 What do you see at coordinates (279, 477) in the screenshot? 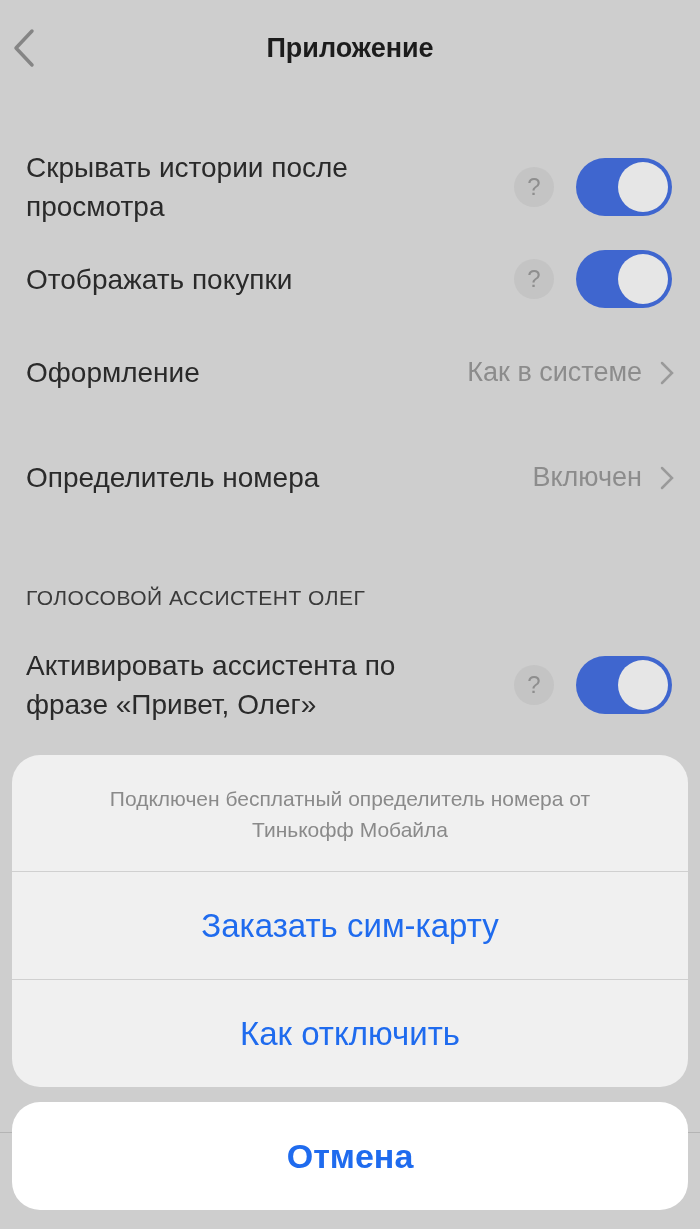
I see `setting-label: Определитель номера` at bounding box center [279, 477].